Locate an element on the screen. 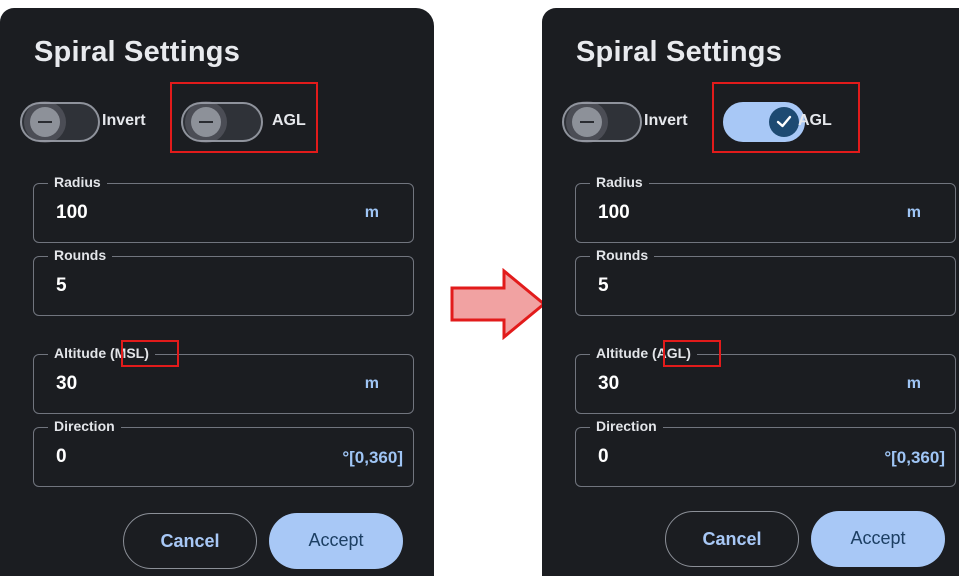 The image size is (959, 576). altitude-field: Altitude (MSL) 30 m is located at coordinates (223, 379).